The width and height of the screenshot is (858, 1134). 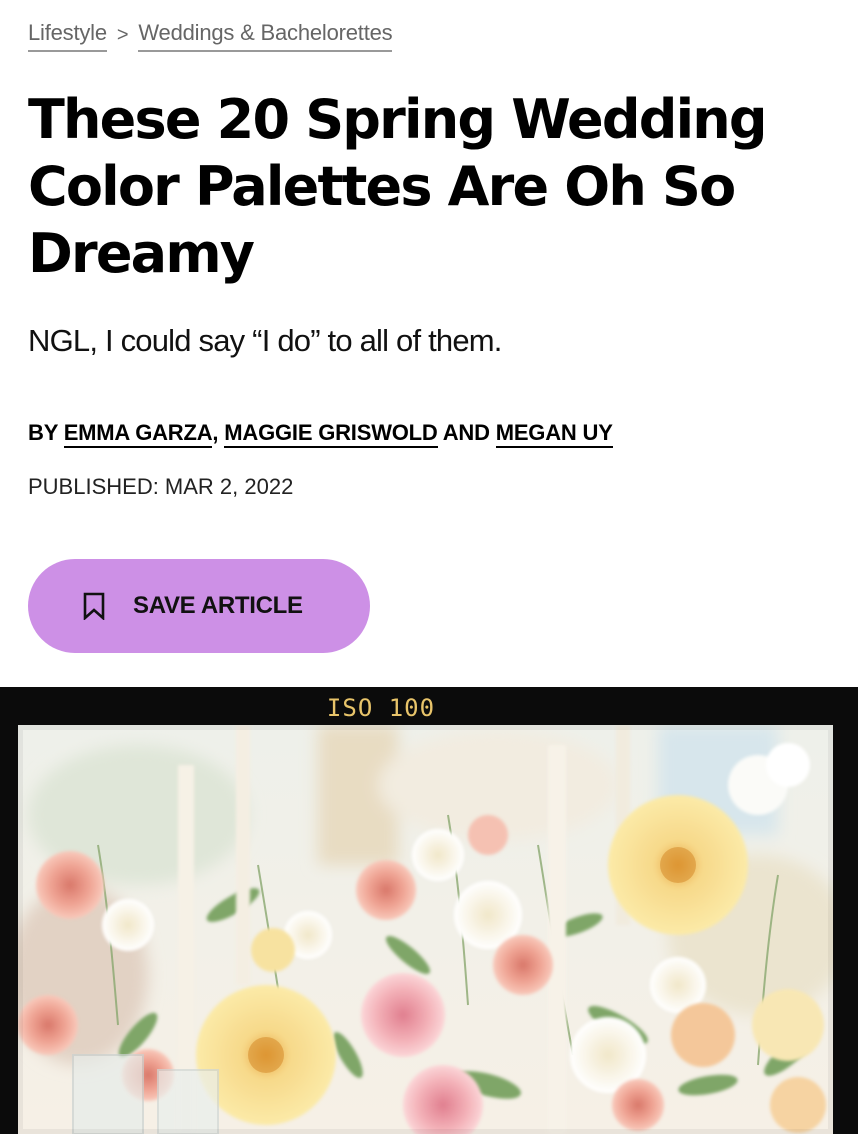 I want to click on save-article-button: SAVE ARTICLE, so click(x=199, y=606).